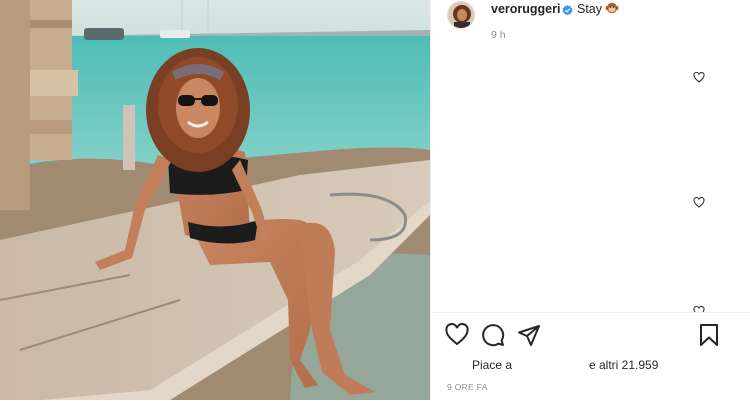 This screenshot has height=401, width=750. I want to click on post-timestamp: 9 ORE FA, so click(467, 387).